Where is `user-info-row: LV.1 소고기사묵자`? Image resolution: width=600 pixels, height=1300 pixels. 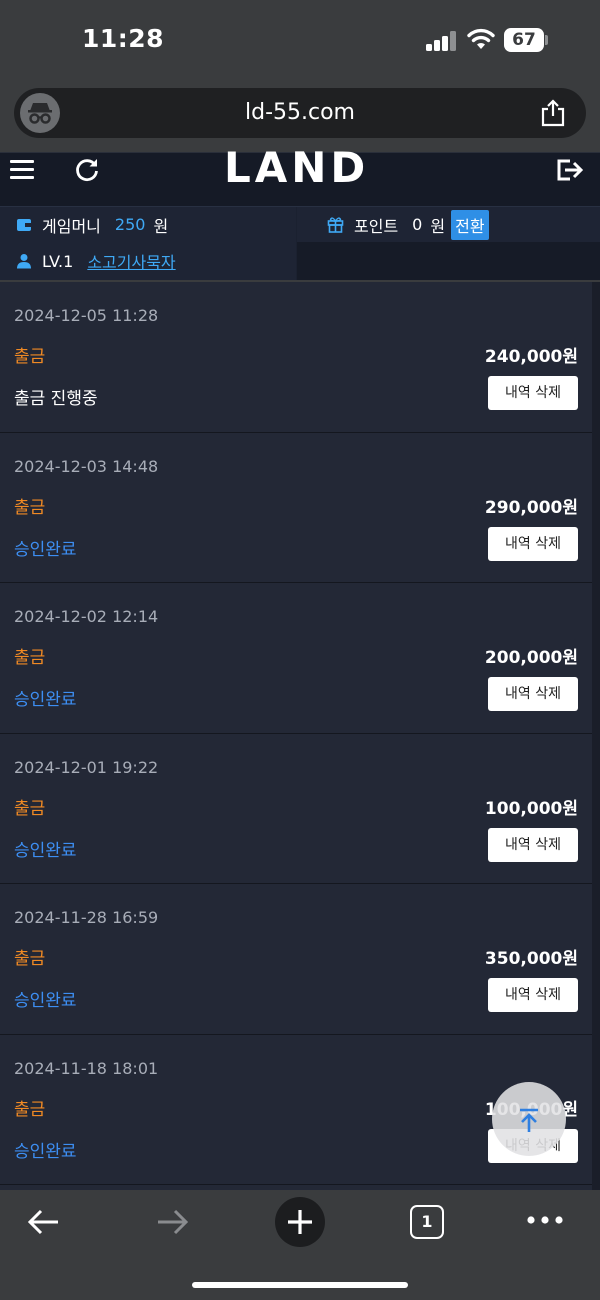
user-info-row: LV.1 소고기사묵자 is located at coordinates (300, 261).